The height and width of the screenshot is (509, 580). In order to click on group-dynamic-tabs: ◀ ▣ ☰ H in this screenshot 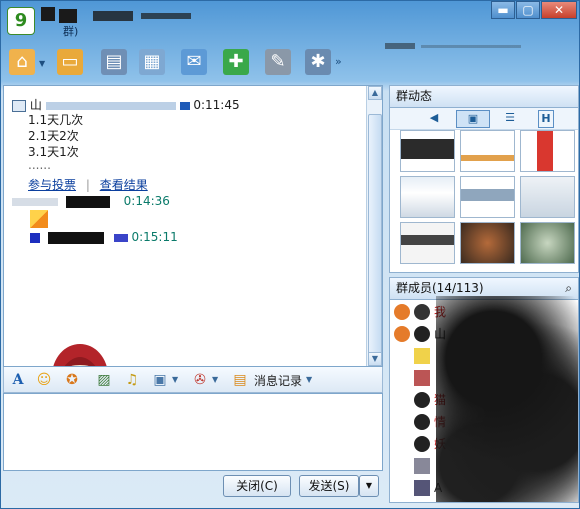, I will do `click(484, 119)`.